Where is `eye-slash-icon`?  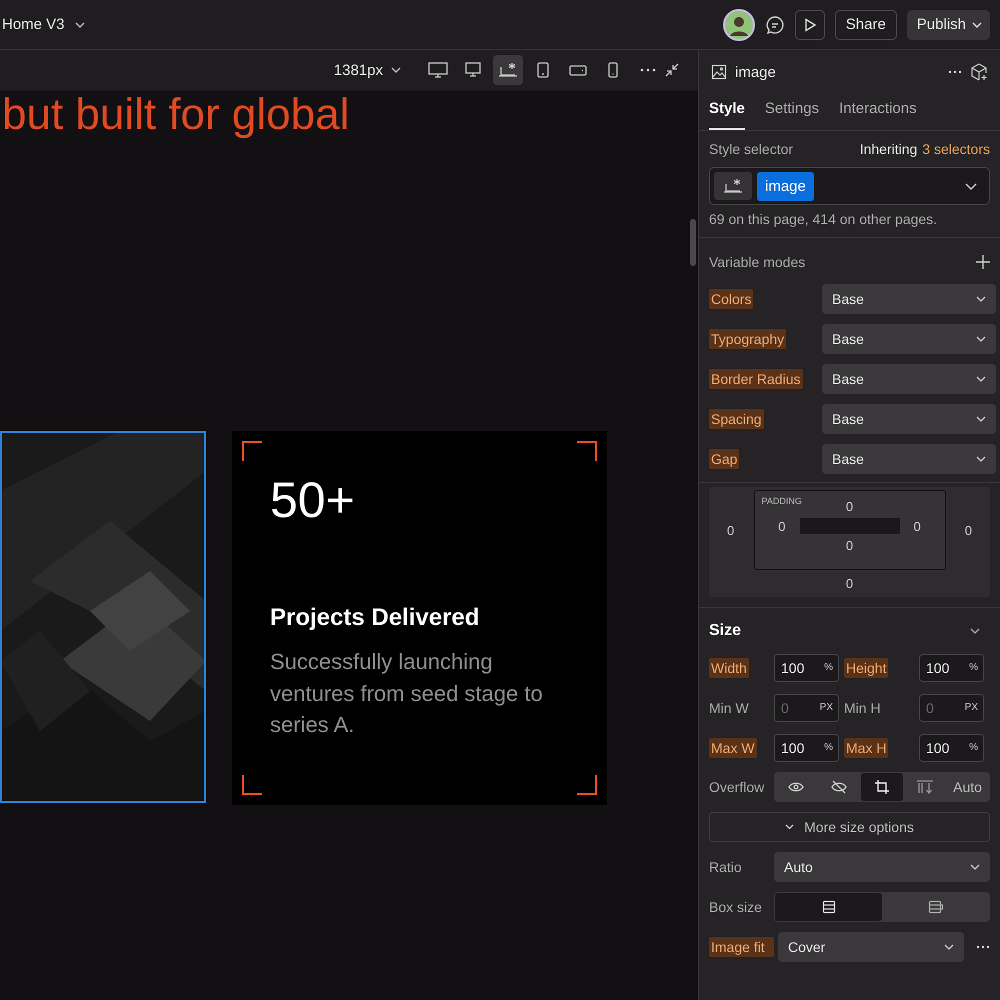
eye-slash-icon is located at coordinates (839, 787).